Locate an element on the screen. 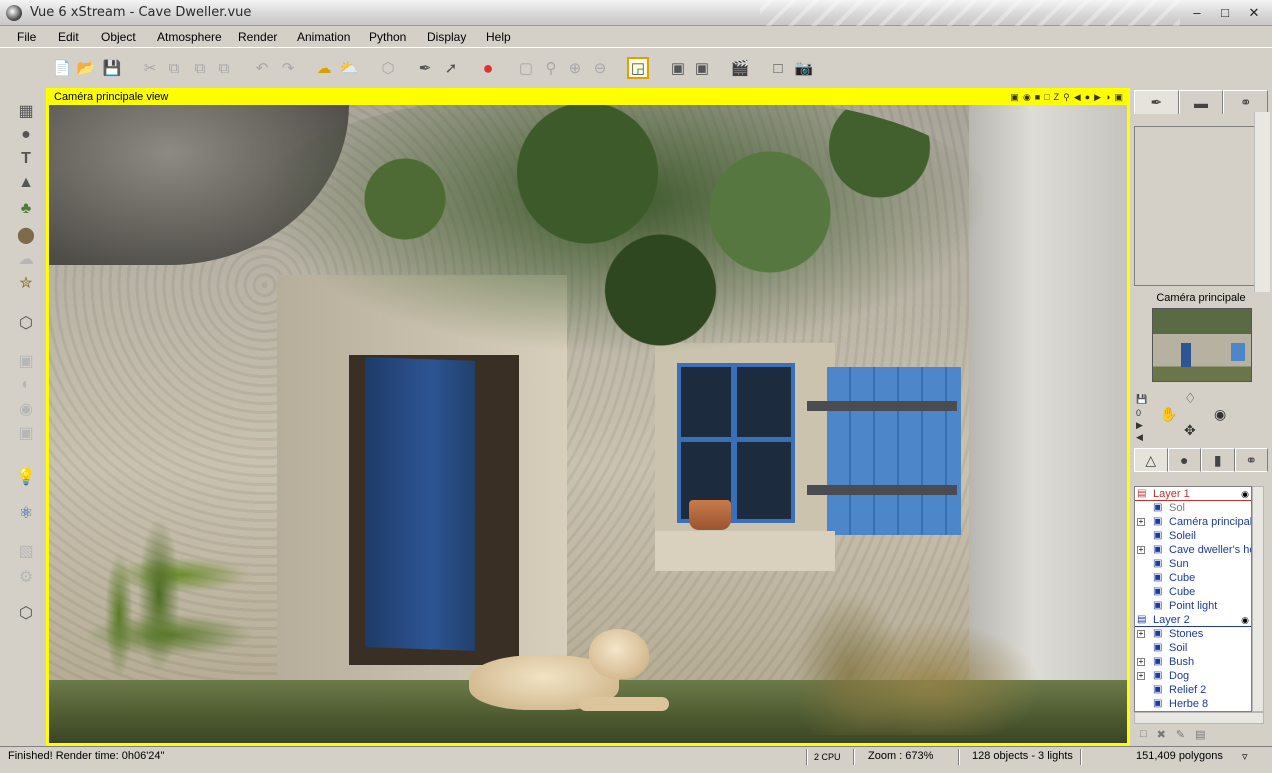  delete-icon: ✖ is located at coordinates (1161, 736).